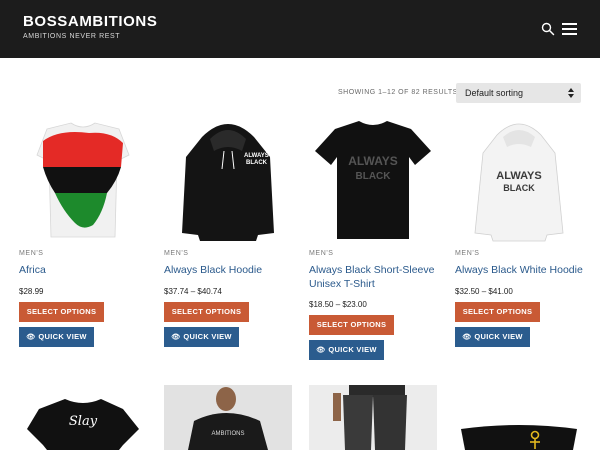 The image size is (600, 450). I want to click on site-title: BOSSAMBITIONS, so click(90, 21).